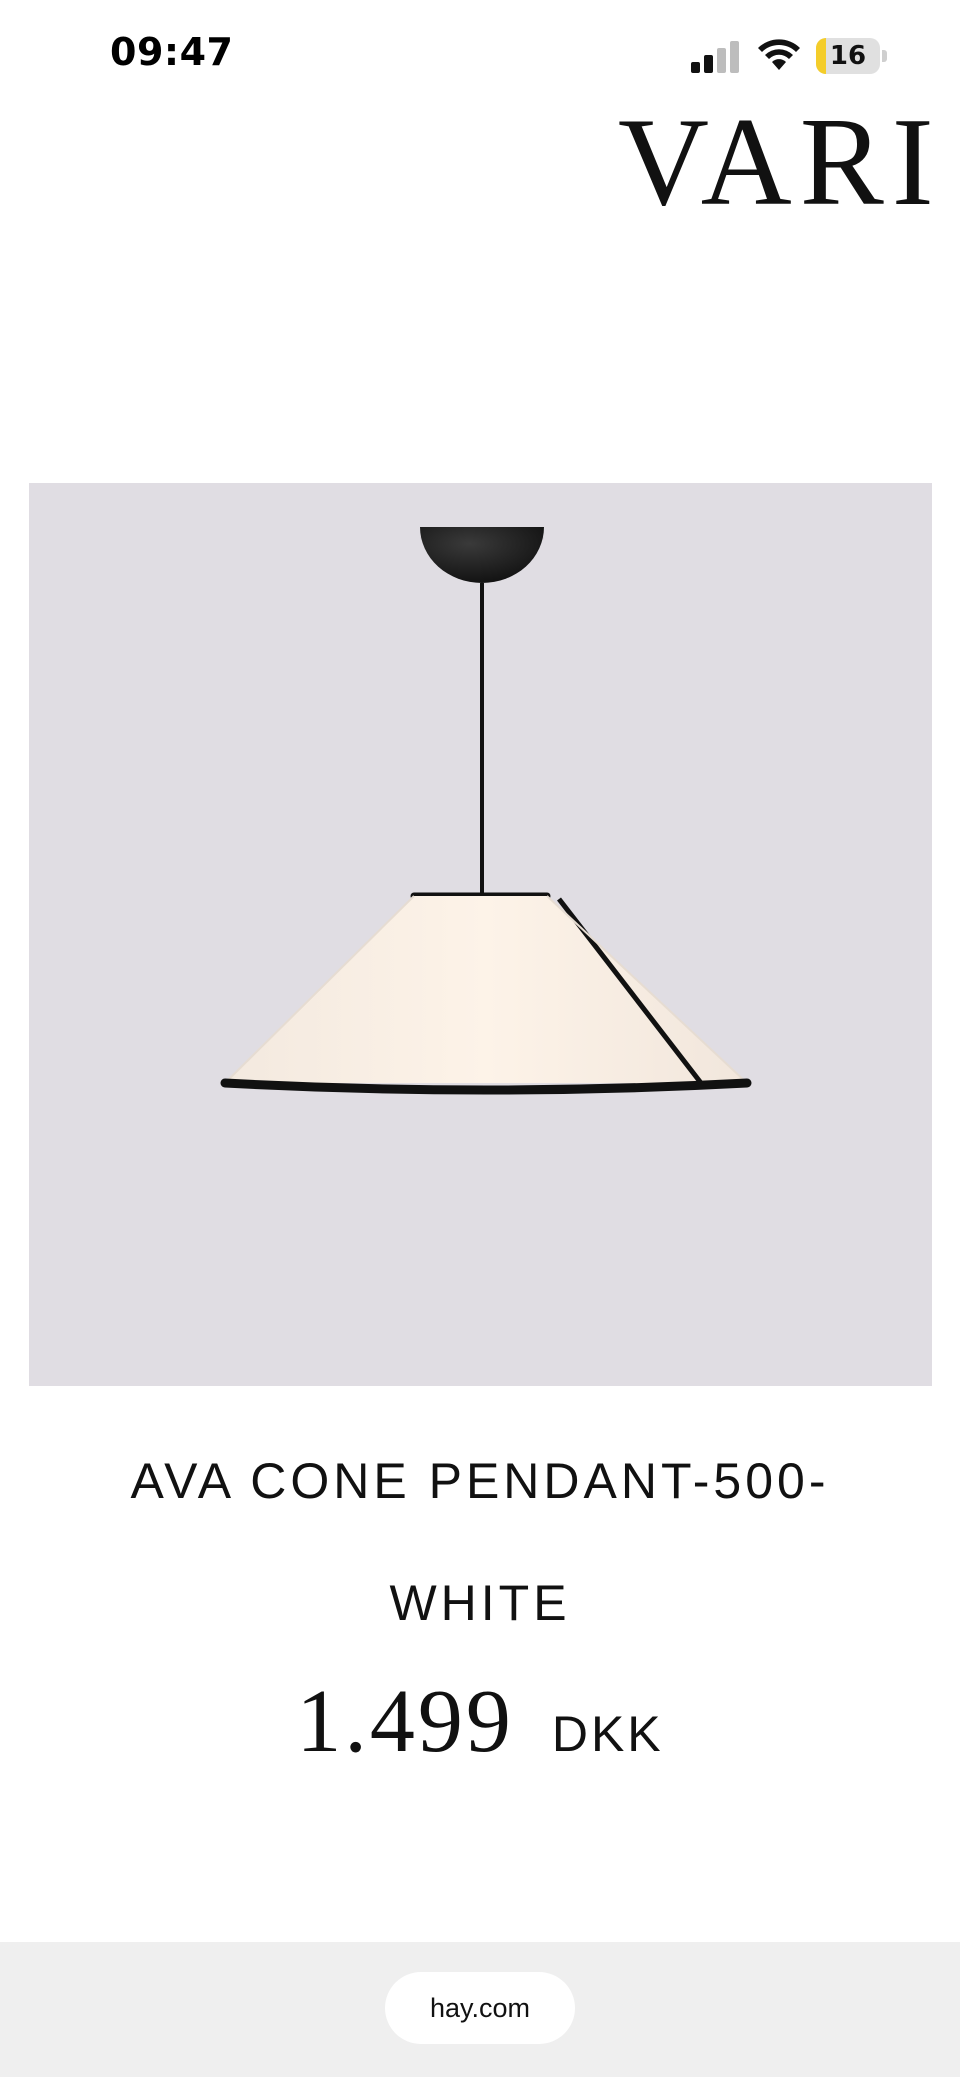 The width and height of the screenshot is (960, 2077). Describe the element at coordinates (480, 1542) in the screenshot. I see `product-title: AVA CONE PENDANT-500-WHITE` at that location.